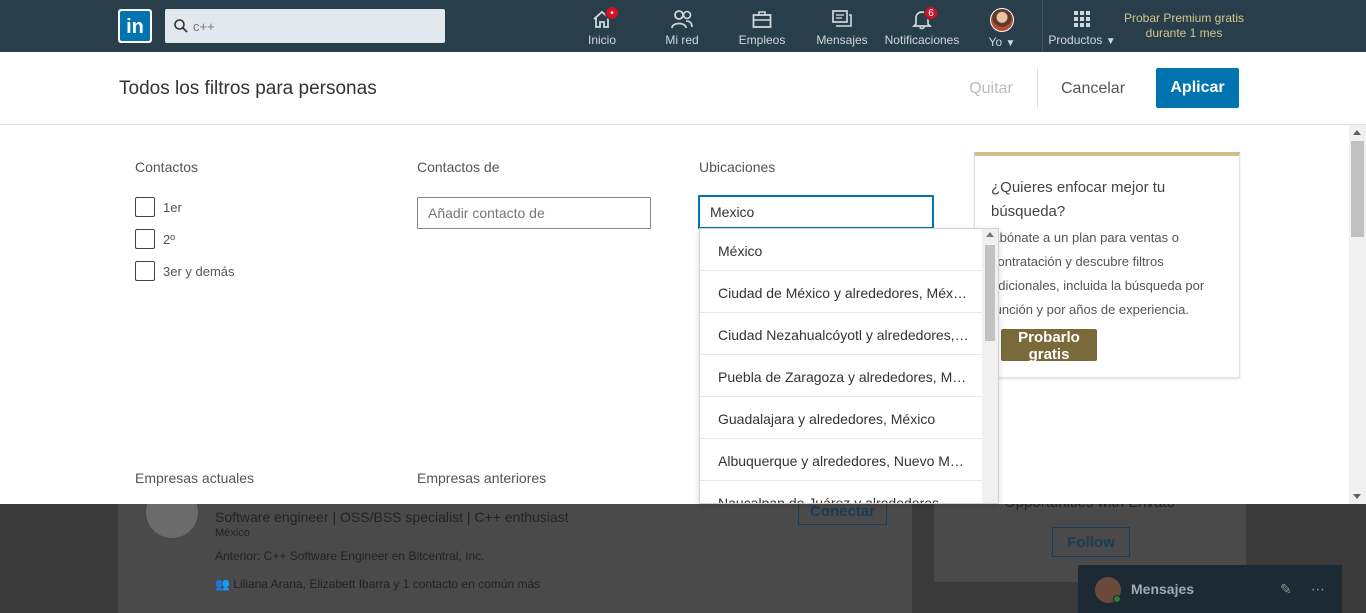 The height and width of the screenshot is (613, 1366). I want to click on nav-productos: Productos ▼, so click(1082, 28).